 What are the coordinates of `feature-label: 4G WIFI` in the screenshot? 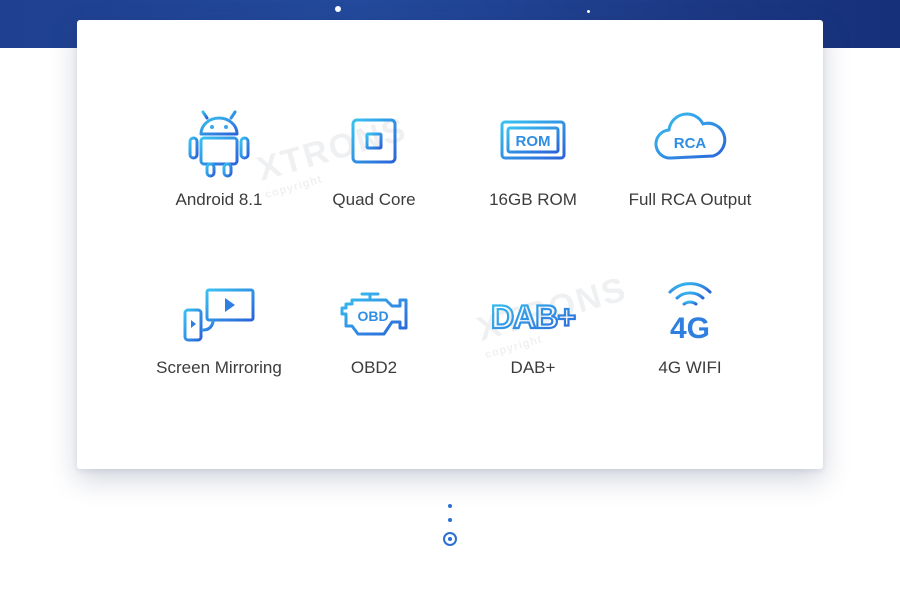 It's located at (690, 367).